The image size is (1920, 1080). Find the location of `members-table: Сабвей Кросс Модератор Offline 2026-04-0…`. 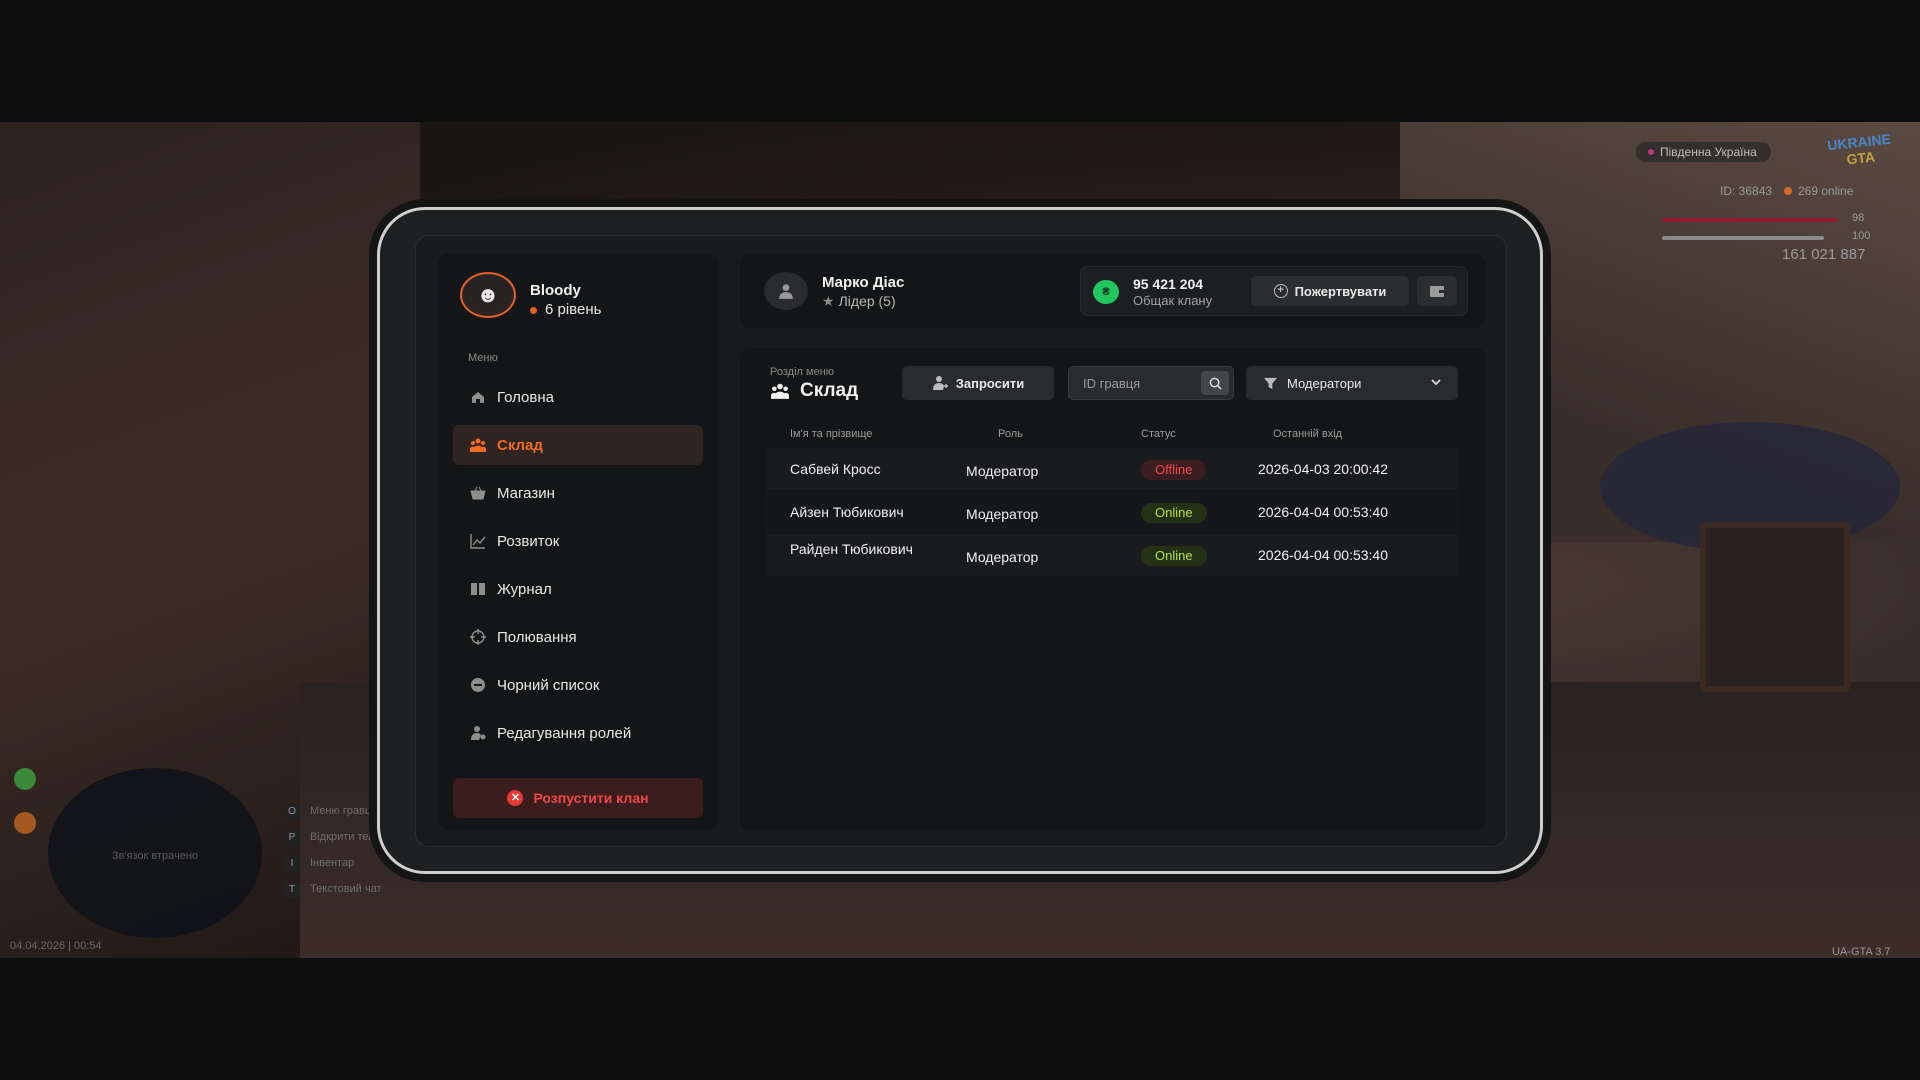

members-table: Сабвей Кросс Модератор Offline 2026-04-0… is located at coordinates (1112, 512).